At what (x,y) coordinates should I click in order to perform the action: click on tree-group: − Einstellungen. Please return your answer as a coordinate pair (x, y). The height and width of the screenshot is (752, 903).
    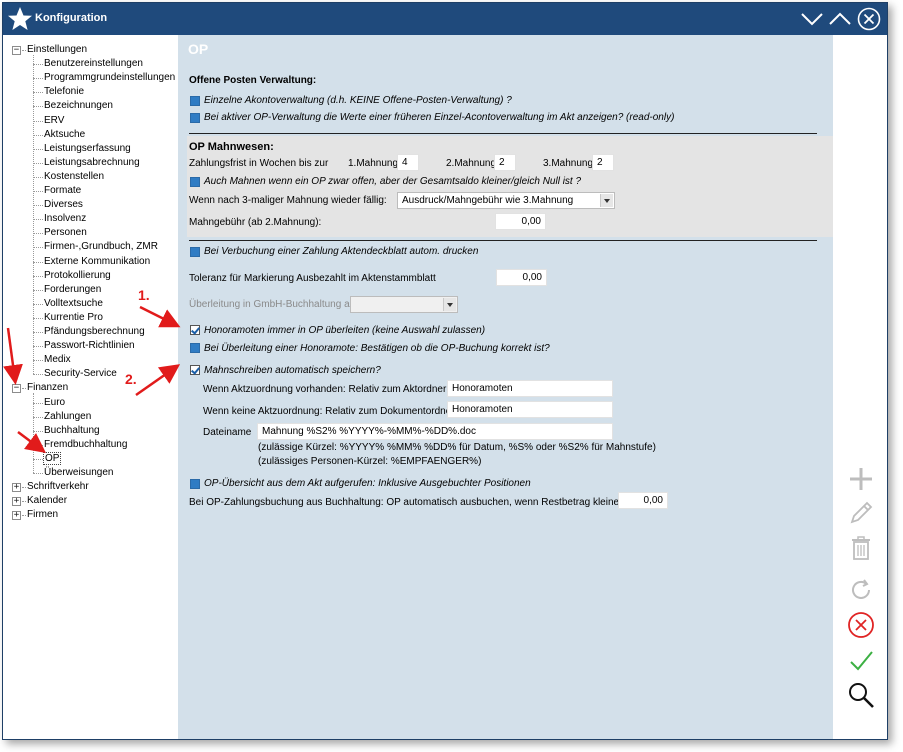
    Looking at the image, I should click on (50, 50).